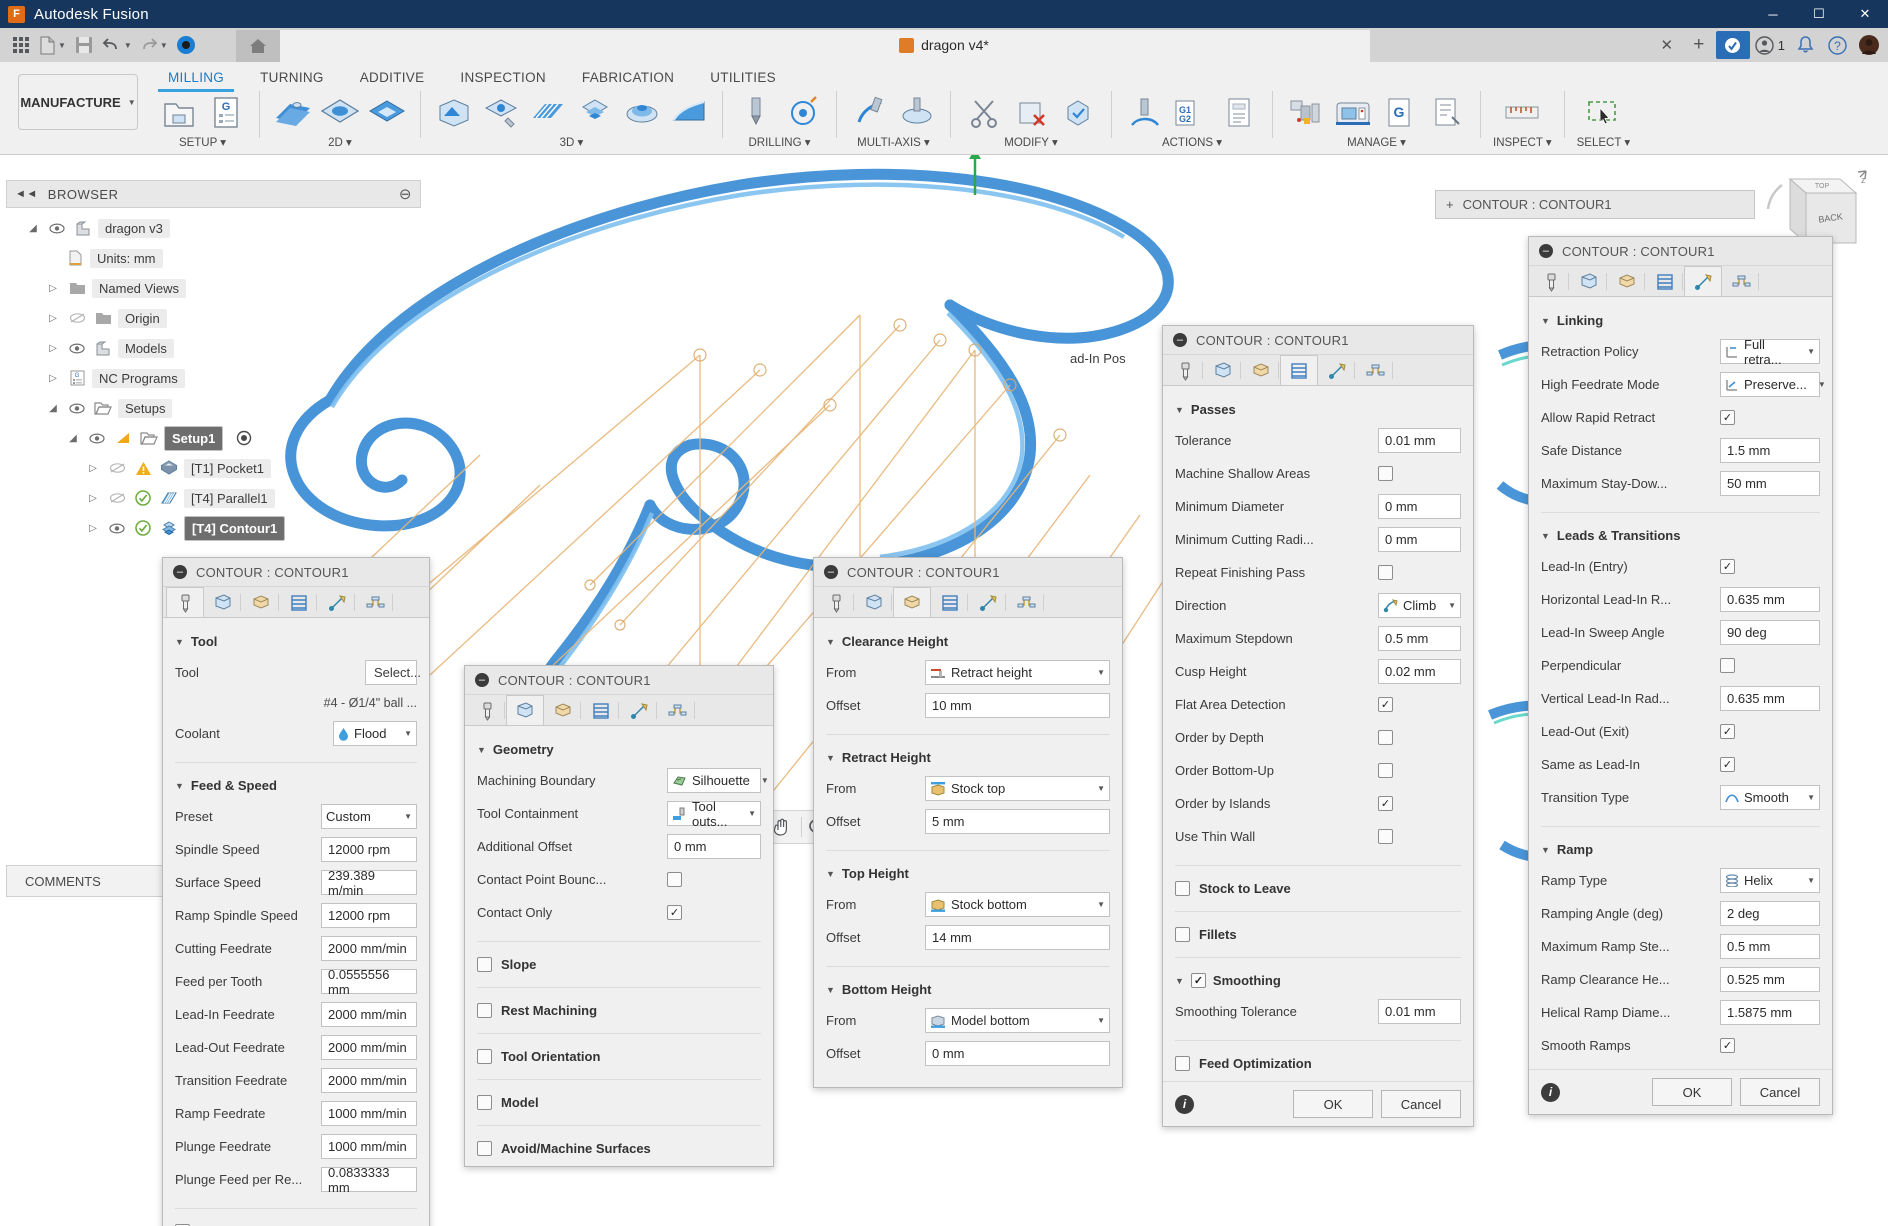 Image resolution: width=1888 pixels, height=1226 pixels. I want to click on ramping-angle-input: 2 deg, so click(1770, 913).